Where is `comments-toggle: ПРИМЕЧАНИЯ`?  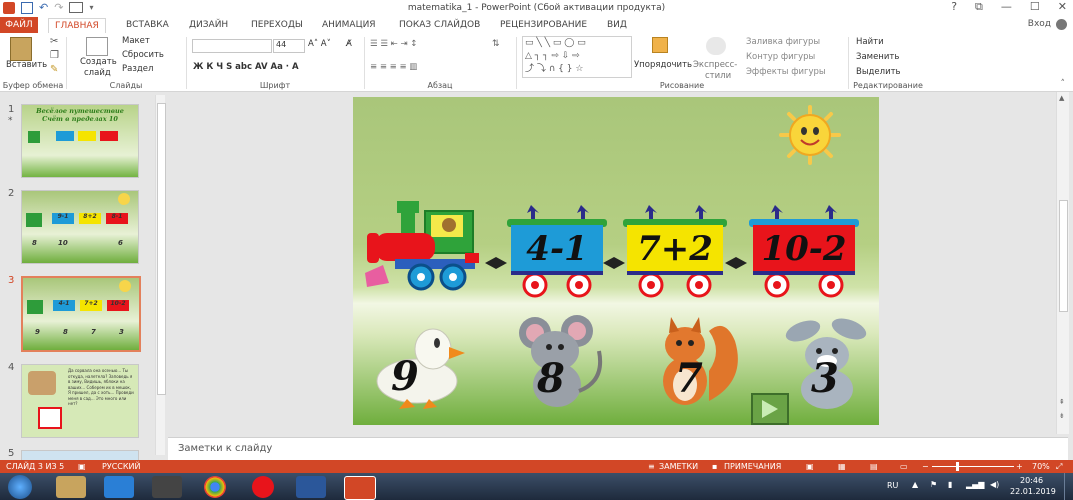 comments-toggle: ПРИМЕЧАНИЯ is located at coordinates (752, 466).